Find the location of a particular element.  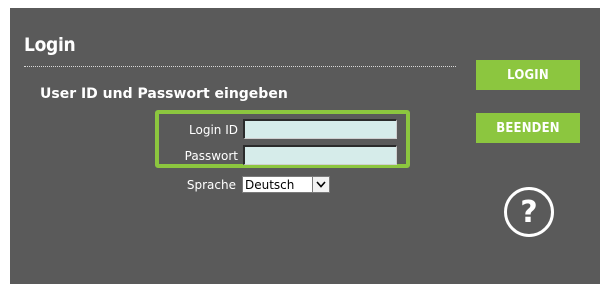

quit-button: BEENDEN is located at coordinates (528, 128).